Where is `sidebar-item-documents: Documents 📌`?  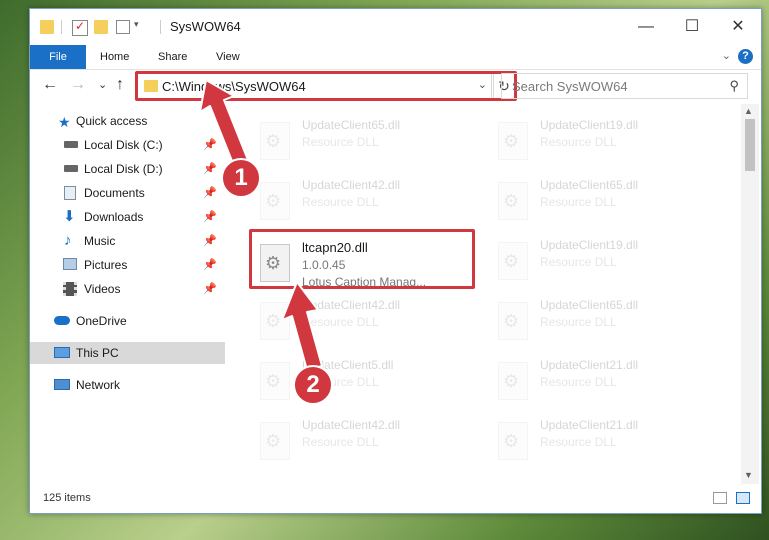 sidebar-item-documents: Documents 📌 is located at coordinates (127, 193).